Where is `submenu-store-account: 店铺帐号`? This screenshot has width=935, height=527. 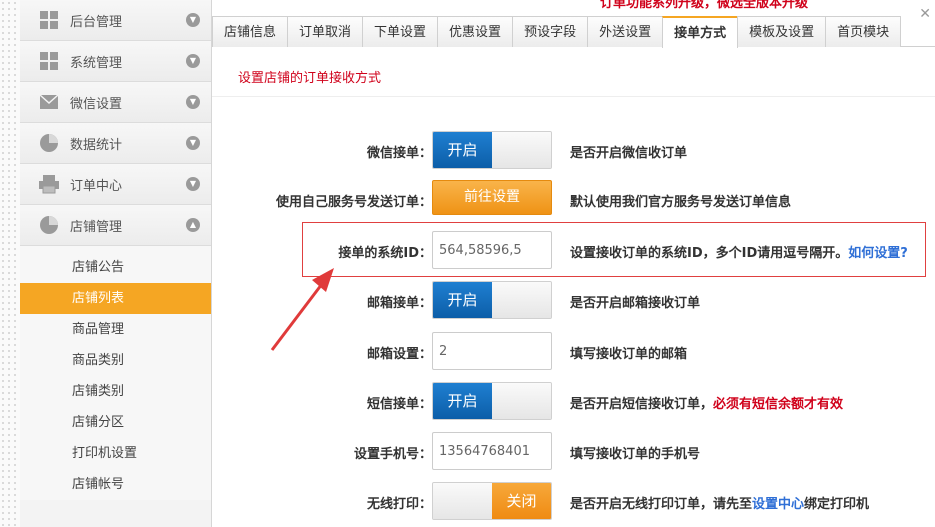
submenu-store-account: 店铺帐号 is located at coordinates (115, 484).